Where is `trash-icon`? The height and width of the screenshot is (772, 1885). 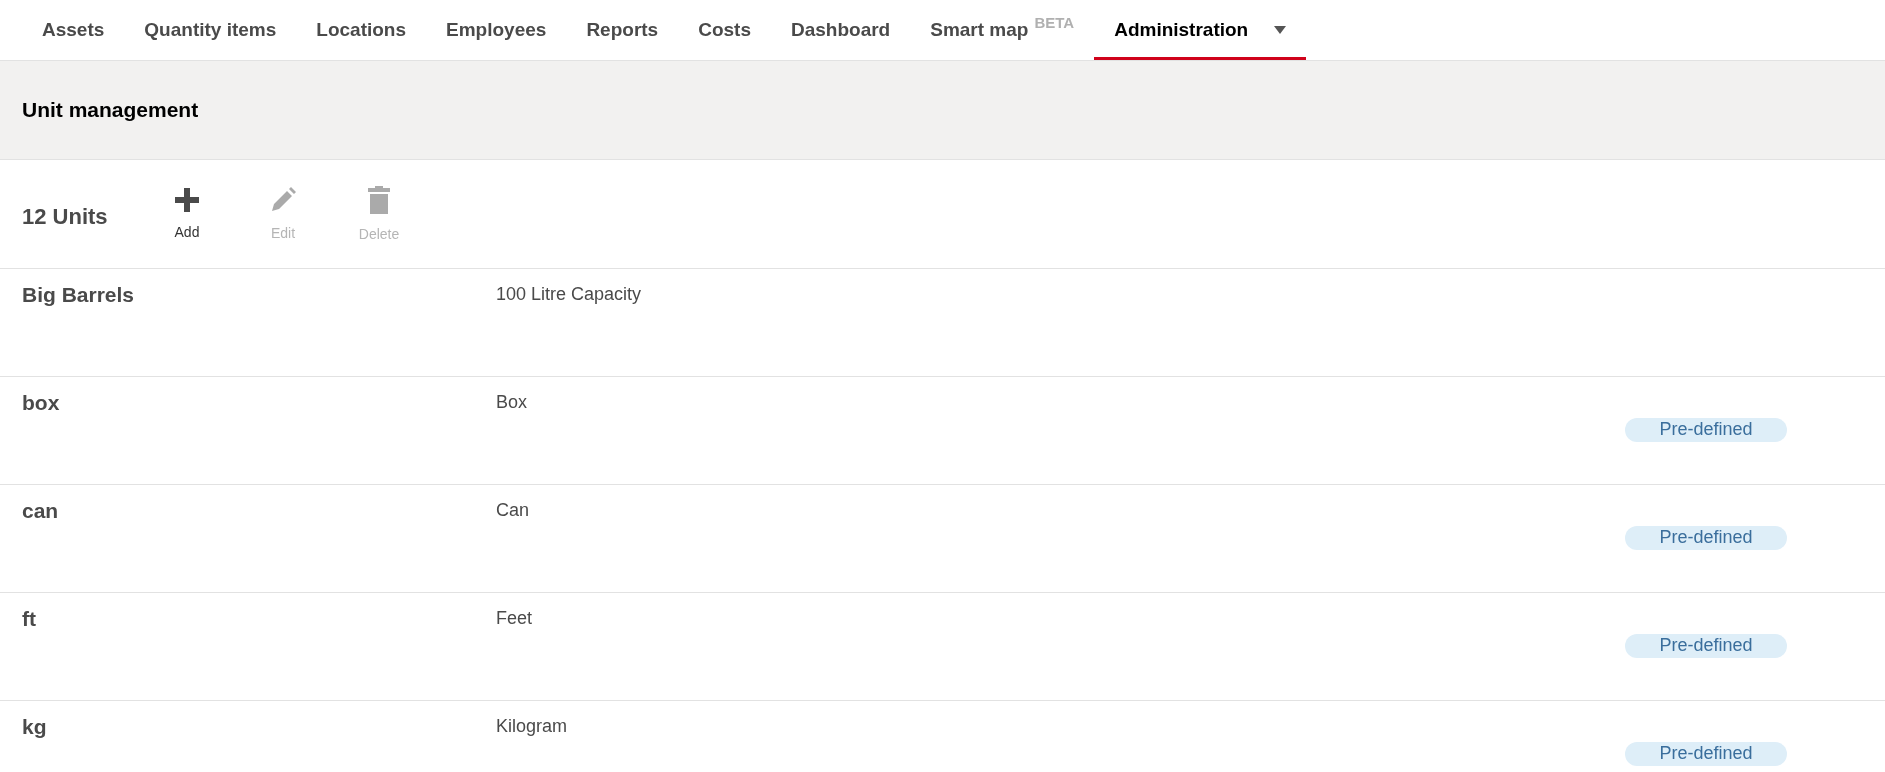
trash-icon is located at coordinates (379, 200).